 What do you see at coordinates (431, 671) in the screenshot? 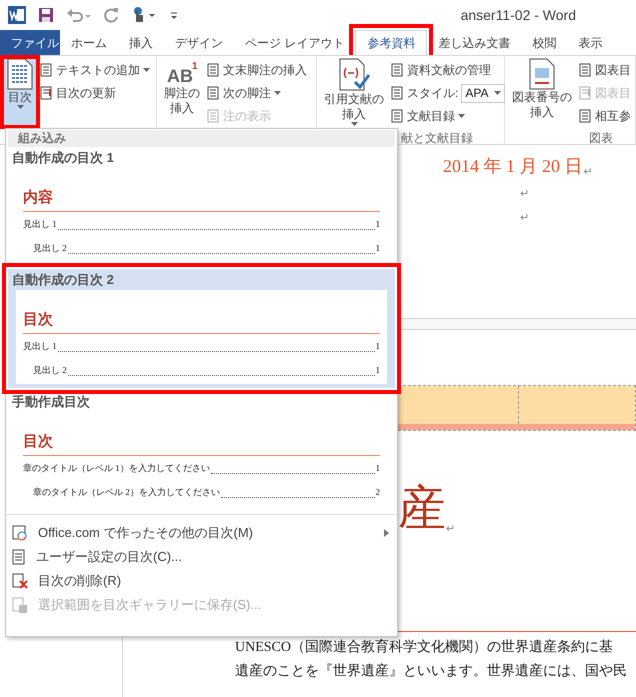
I see `body-text-line: 遺産のことを『世界遺産』といいます。世界遺産には、国や民` at bounding box center [431, 671].